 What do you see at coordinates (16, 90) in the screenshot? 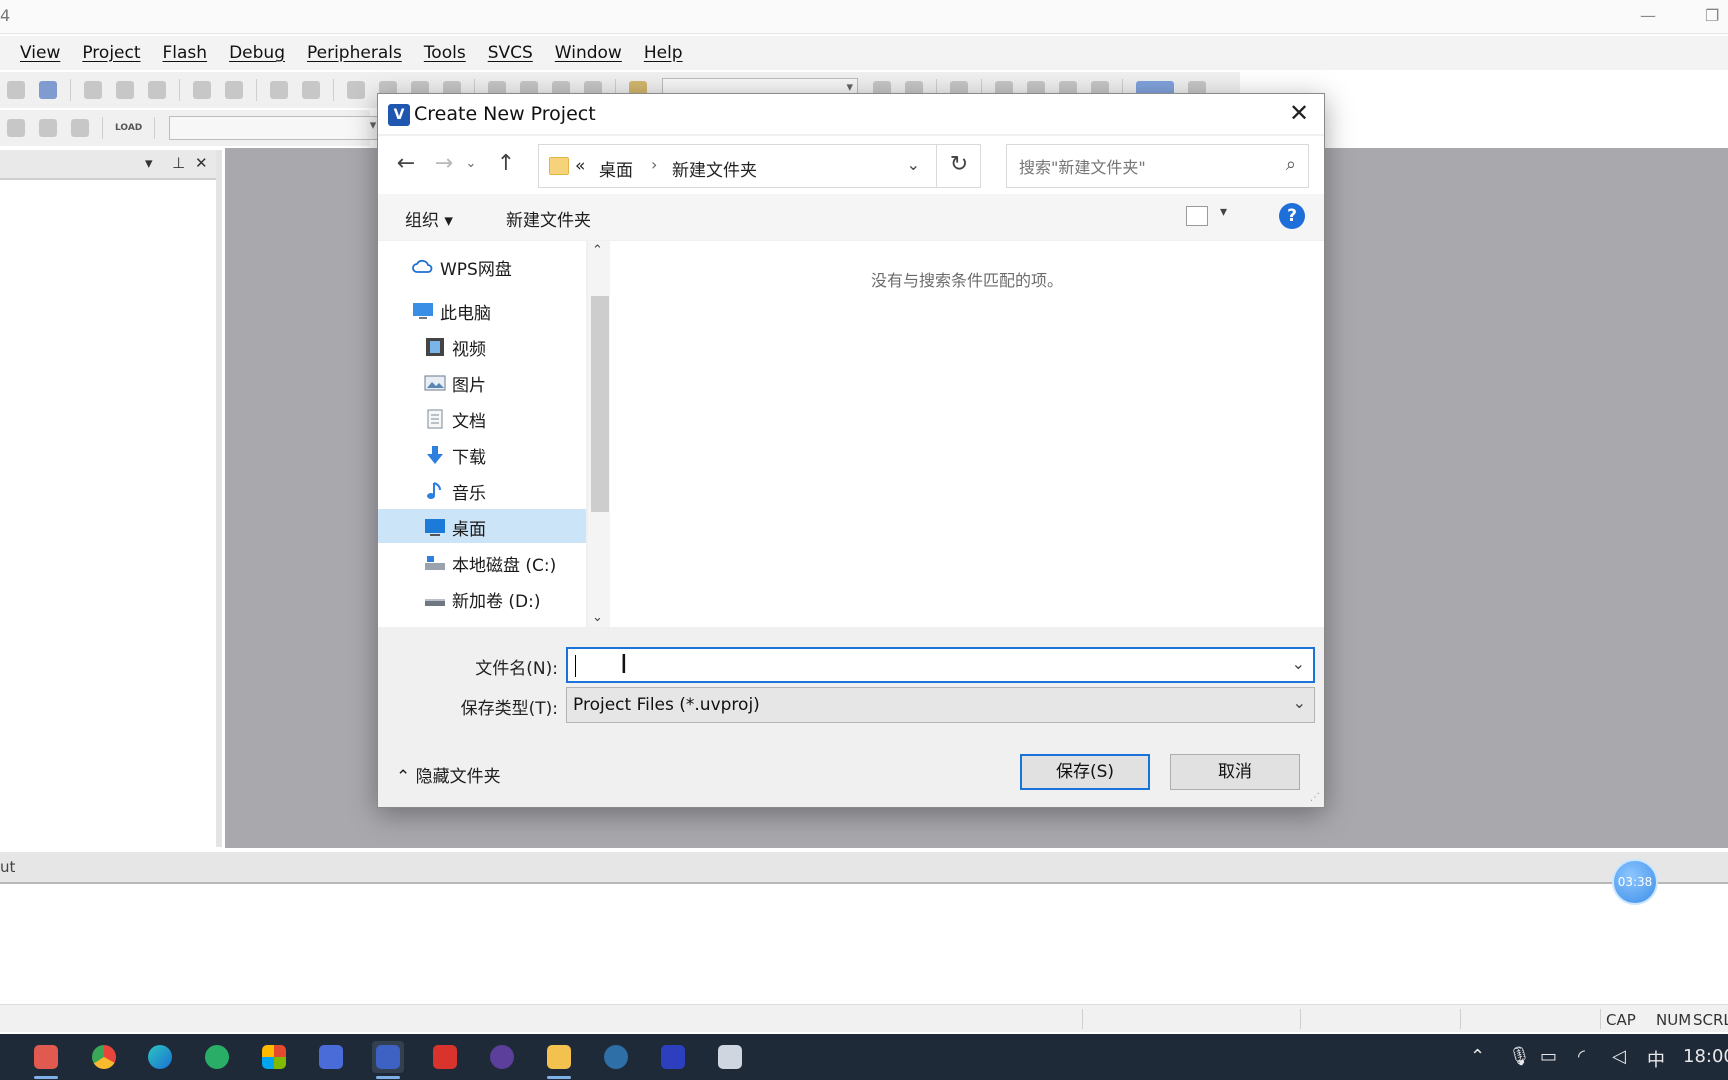
I see `save-icon` at bounding box center [16, 90].